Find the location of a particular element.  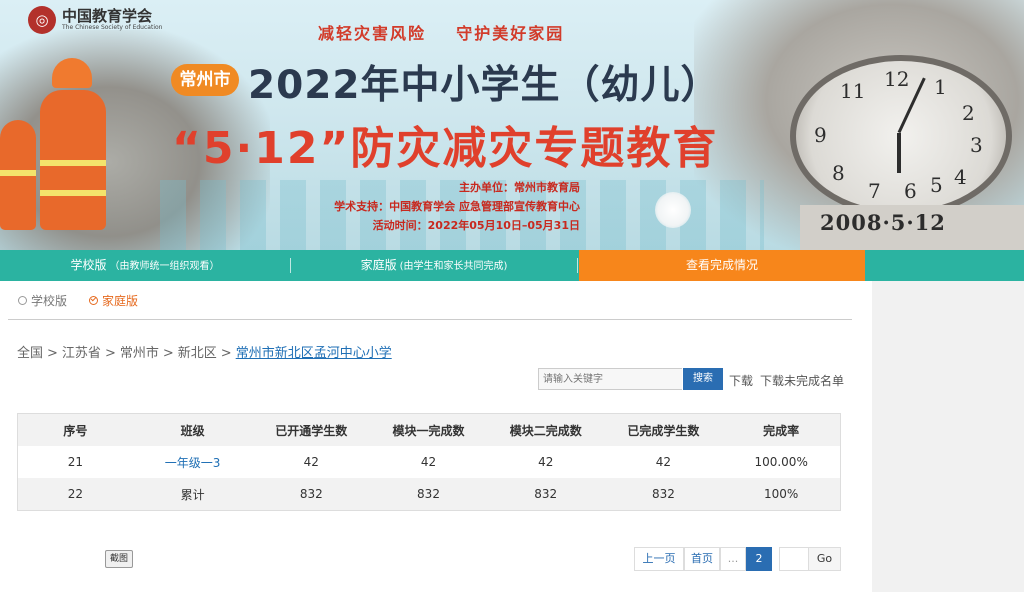

nav-label: 查看完成情况 is located at coordinates (721, 265).